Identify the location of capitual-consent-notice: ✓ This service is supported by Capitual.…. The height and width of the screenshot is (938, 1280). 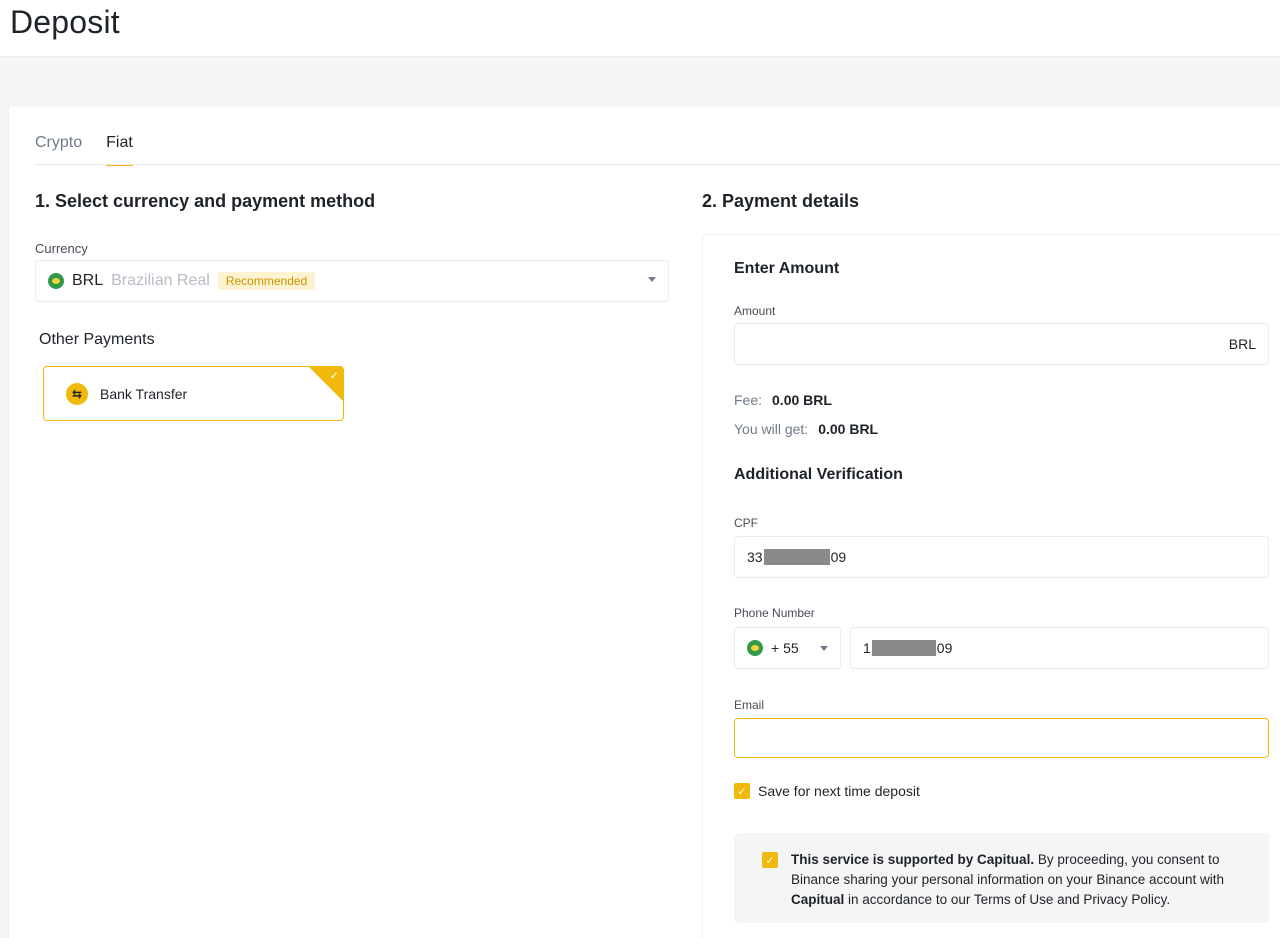
(1001, 878).